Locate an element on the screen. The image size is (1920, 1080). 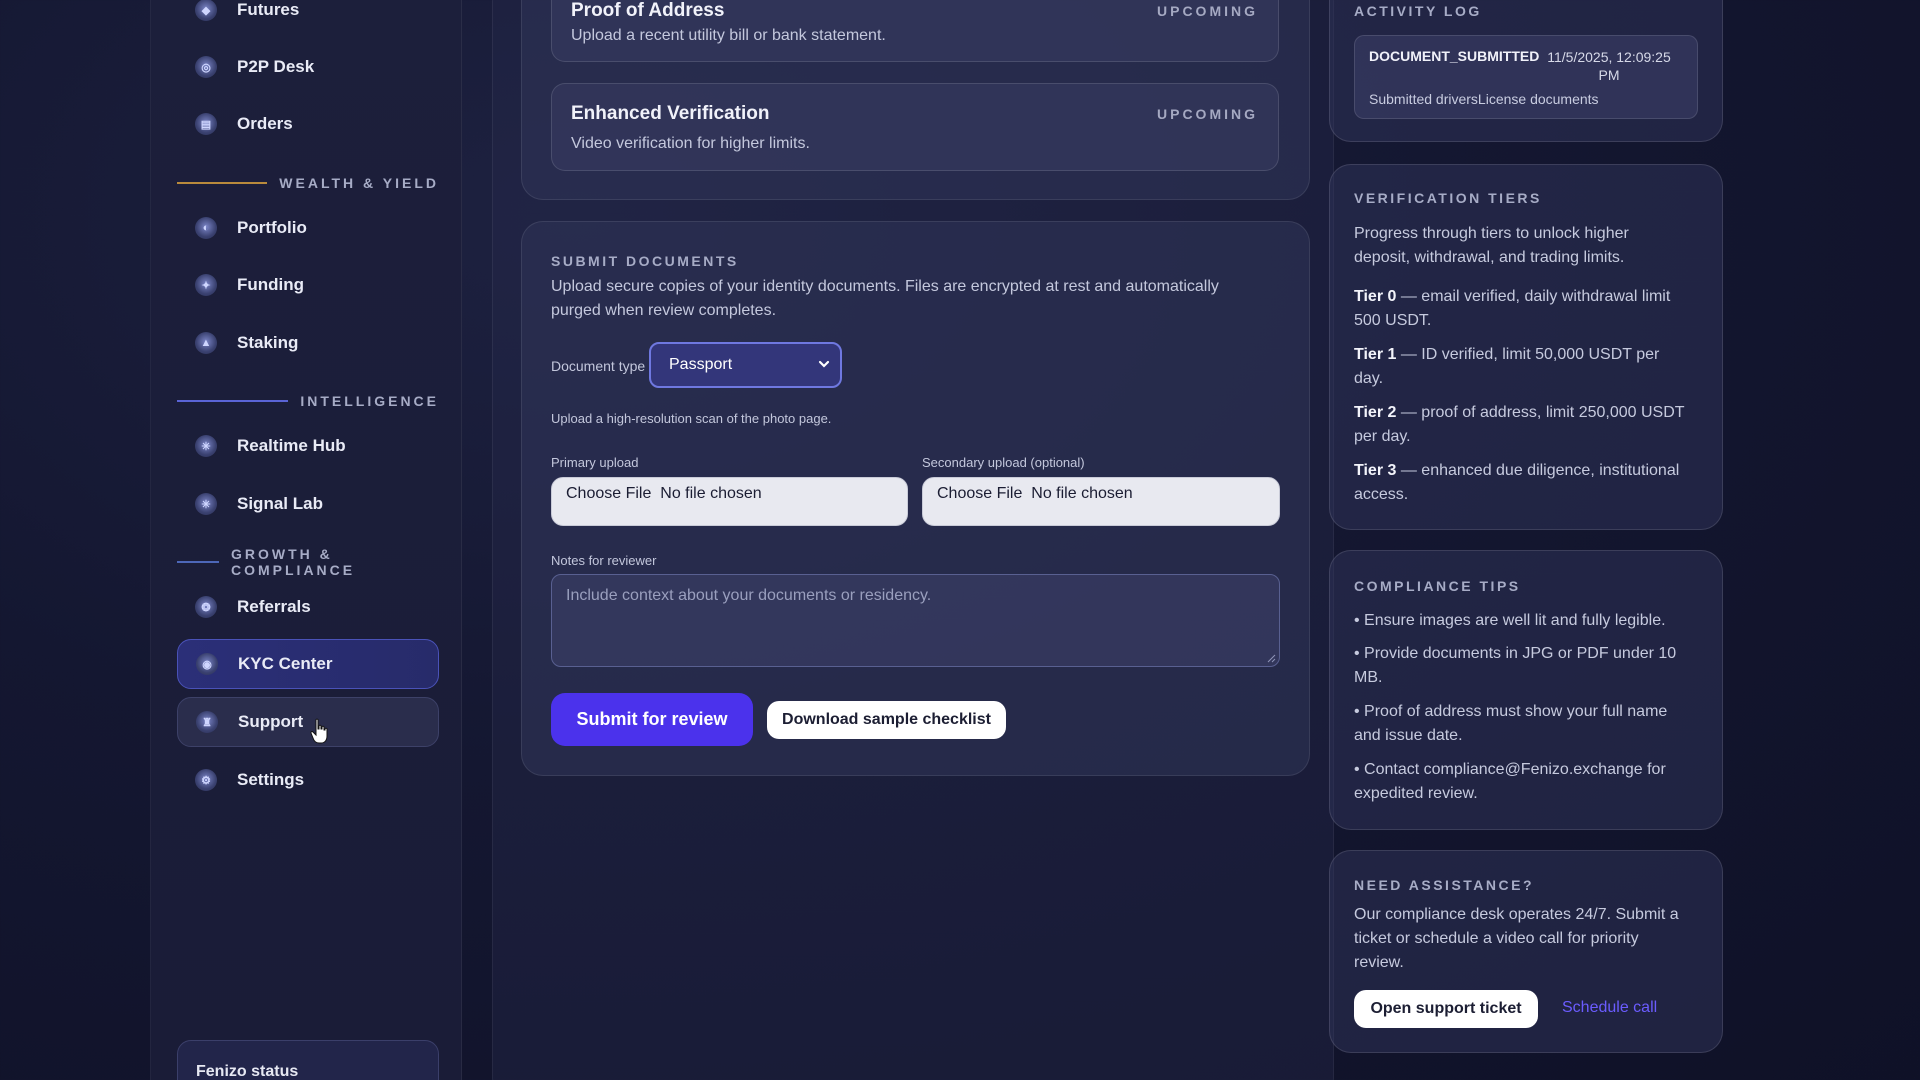
support-icon: ♜ is located at coordinates (207, 722).